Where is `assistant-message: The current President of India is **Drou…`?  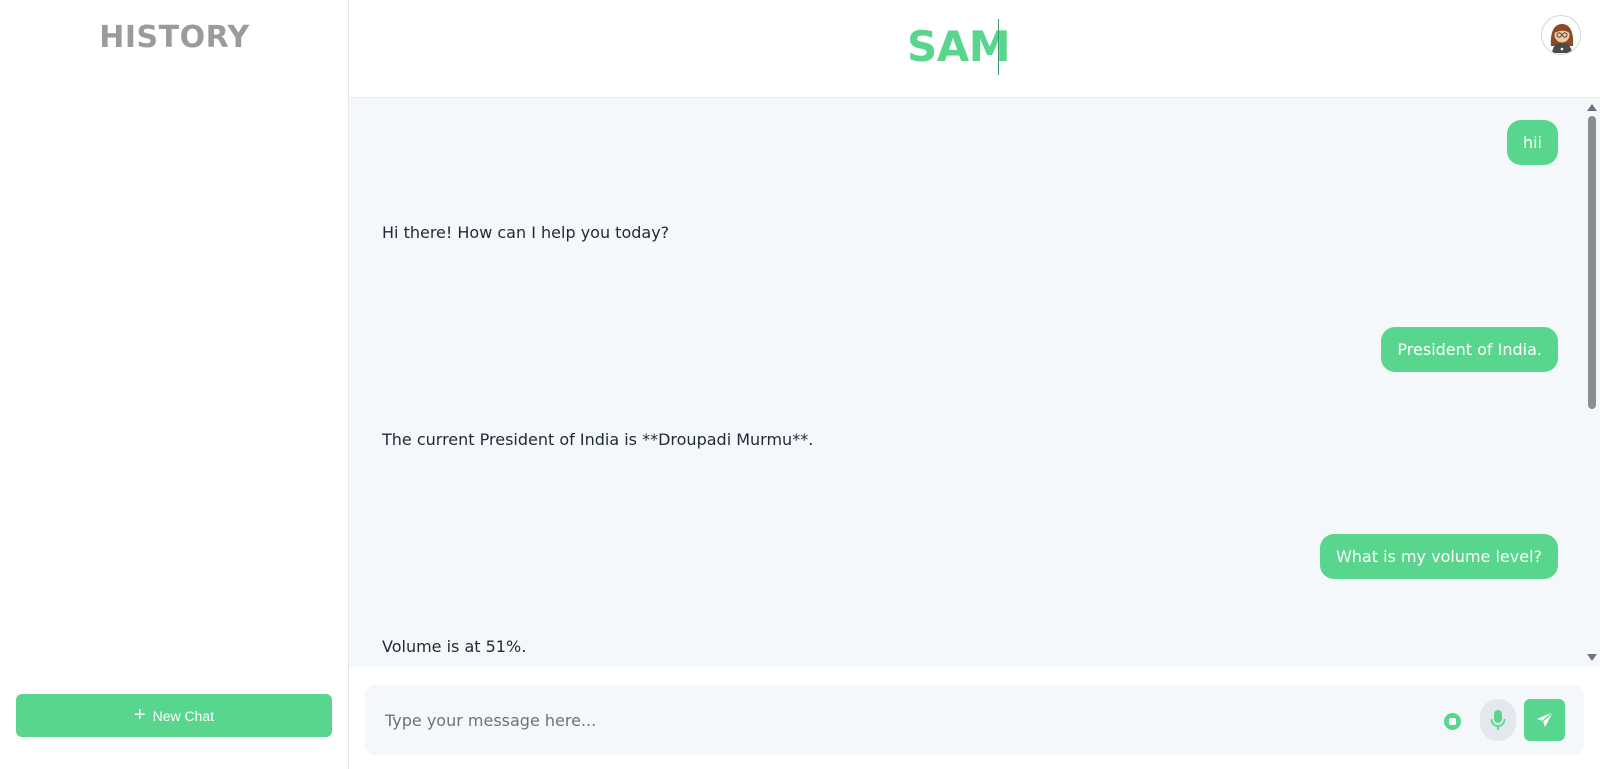 assistant-message: The current President of India is **Drou… is located at coordinates (598, 439).